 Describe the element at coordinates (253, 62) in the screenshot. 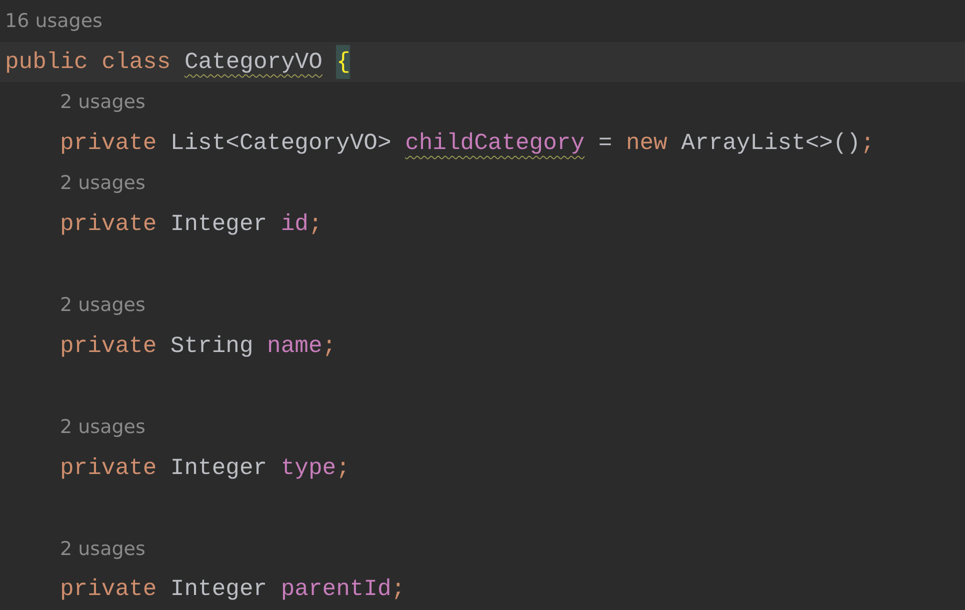

I see `type-name: CategoryVO` at that location.